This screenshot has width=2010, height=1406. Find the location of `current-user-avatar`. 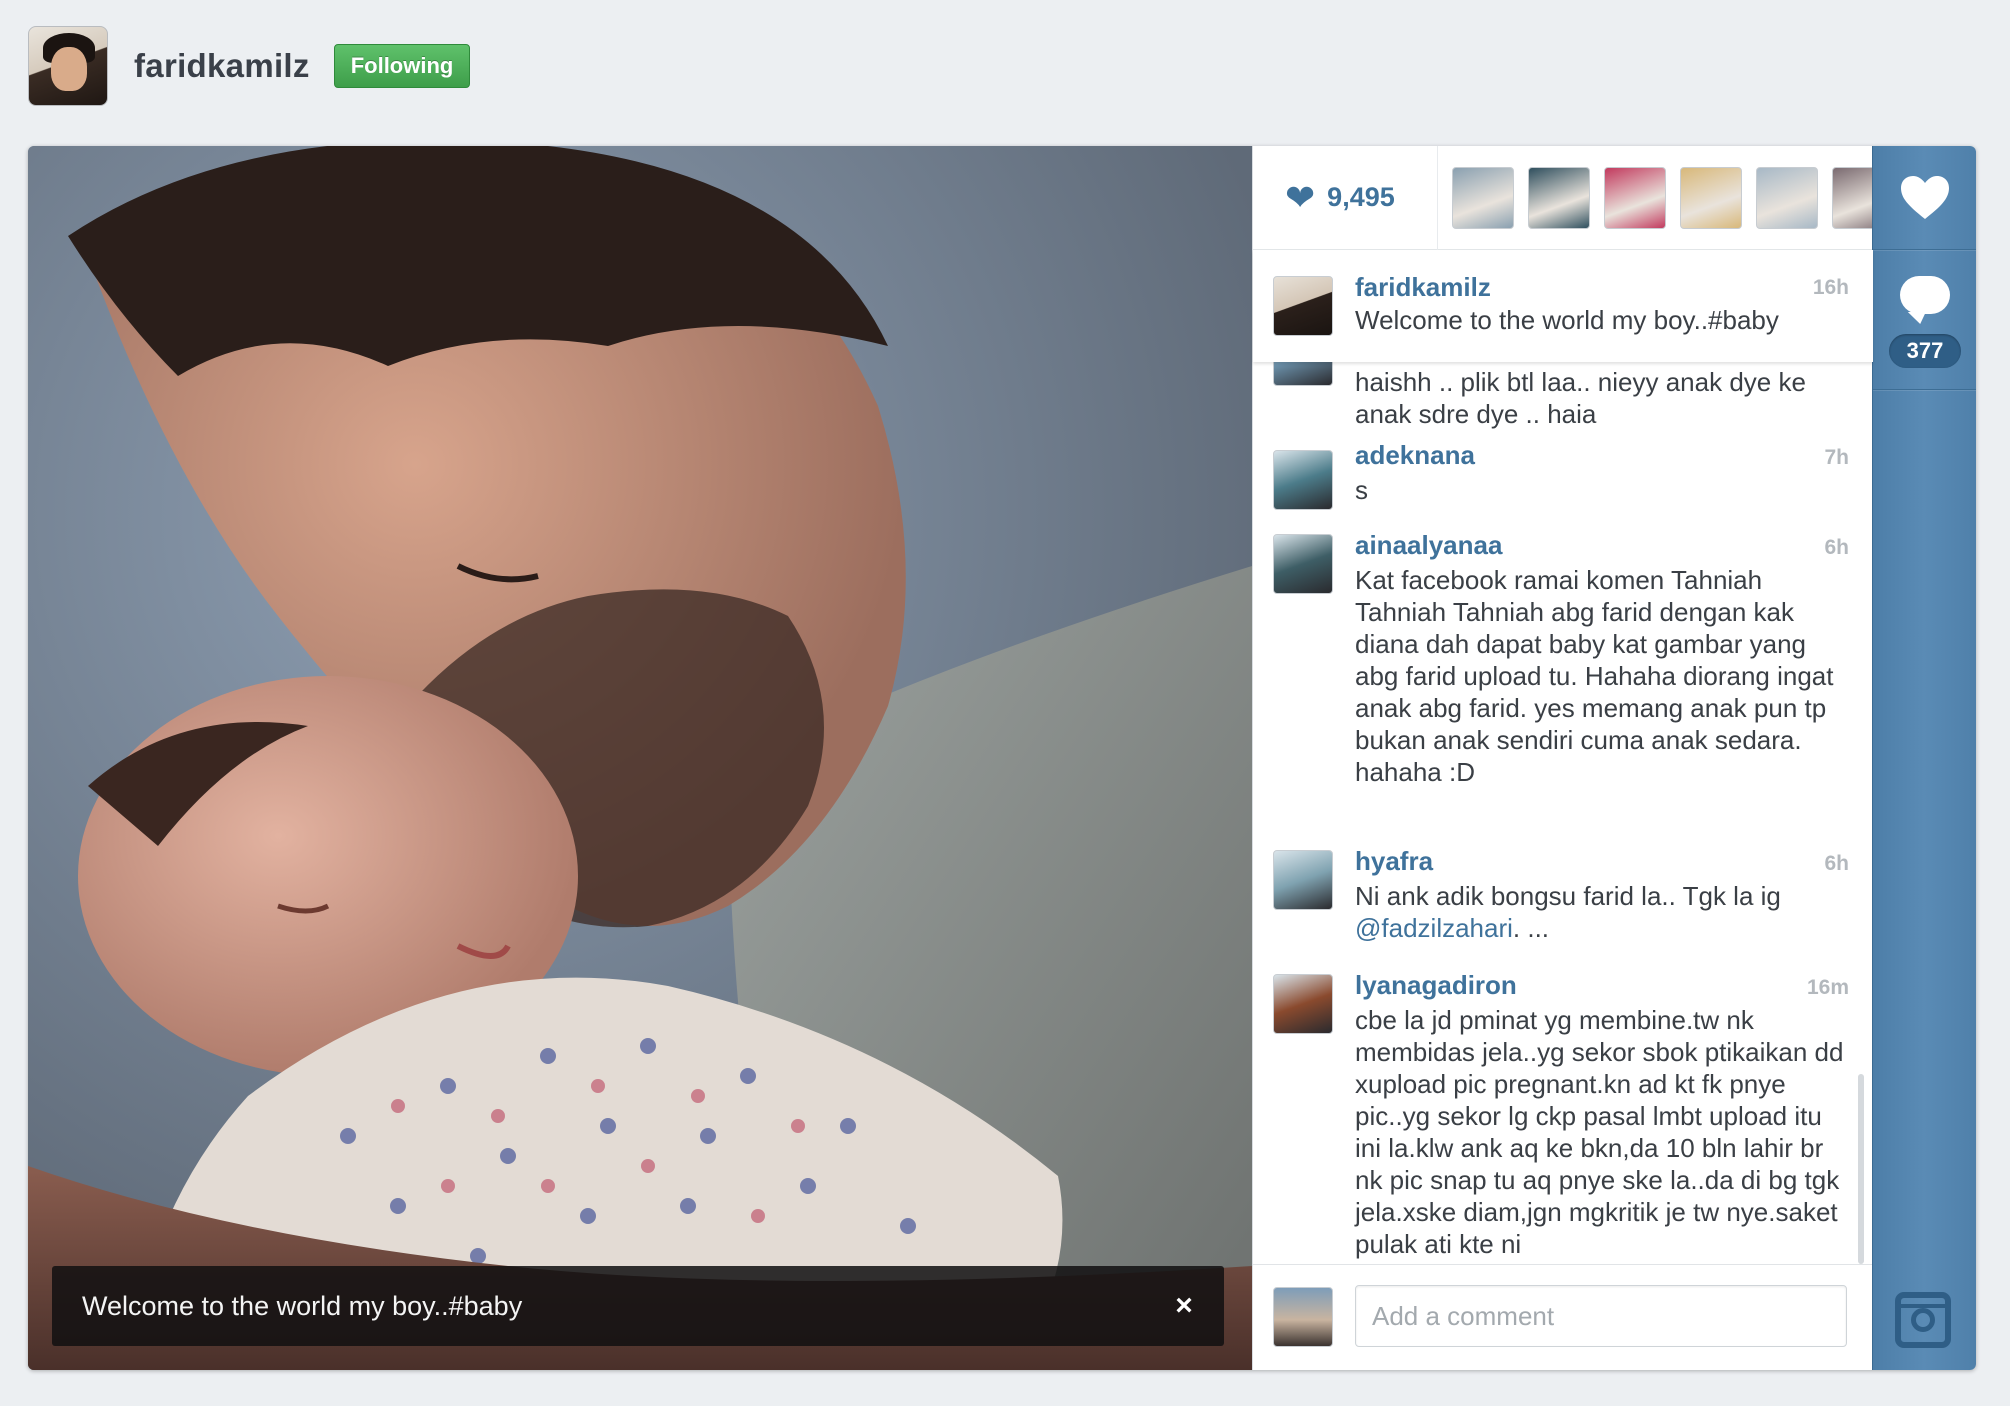

current-user-avatar is located at coordinates (1303, 1317).